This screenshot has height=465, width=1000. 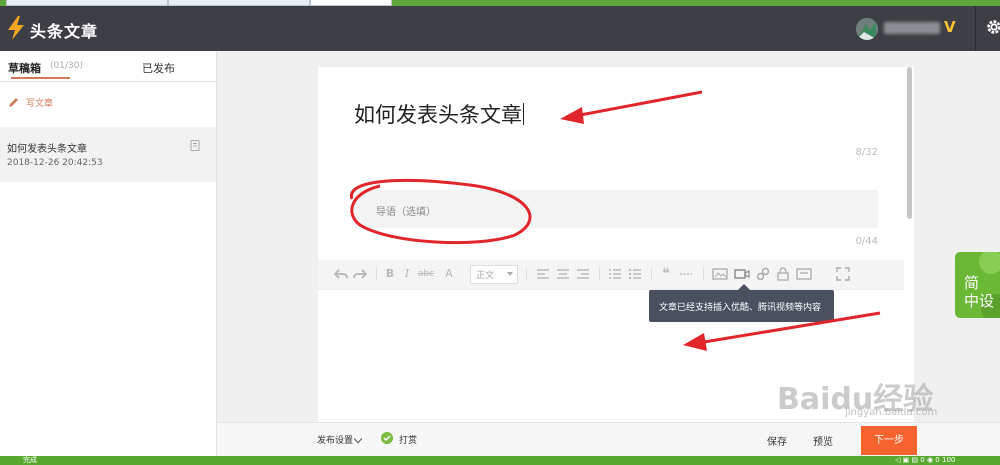 What do you see at coordinates (843, 274) in the screenshot?
I see `fullscreen-icon` at bounding box center [843, 274].